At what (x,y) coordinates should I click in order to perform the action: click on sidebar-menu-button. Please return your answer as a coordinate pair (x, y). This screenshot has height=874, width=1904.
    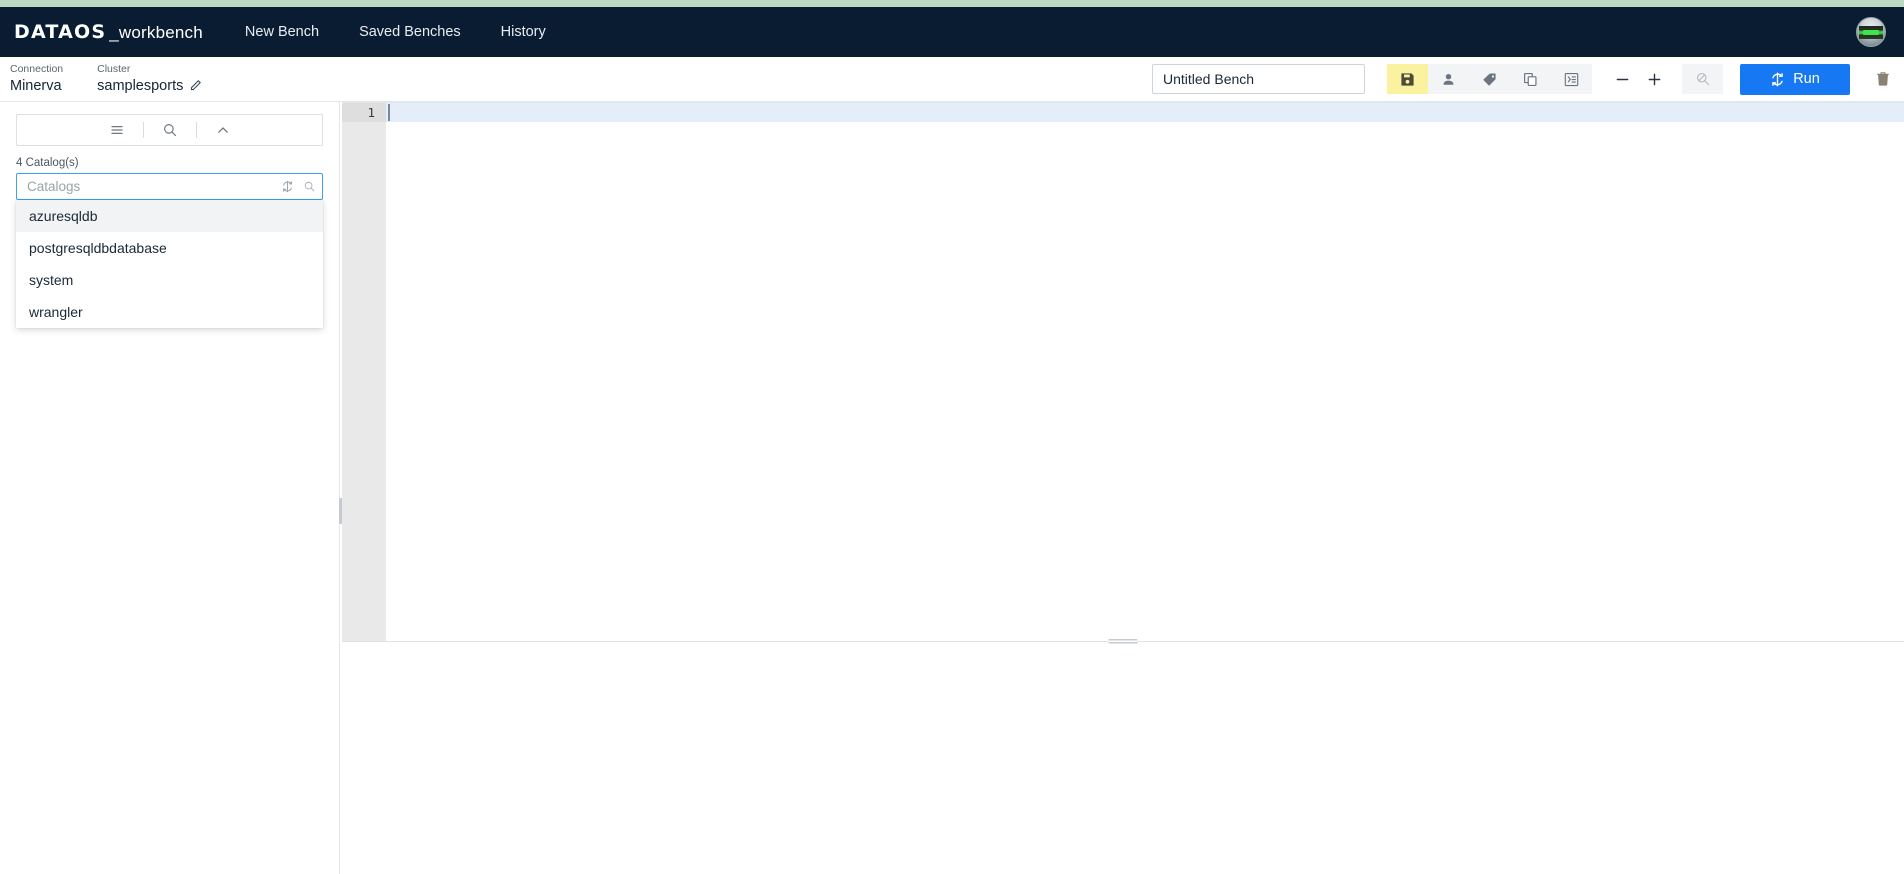
    Looking at the image, I should click on (117, 130).